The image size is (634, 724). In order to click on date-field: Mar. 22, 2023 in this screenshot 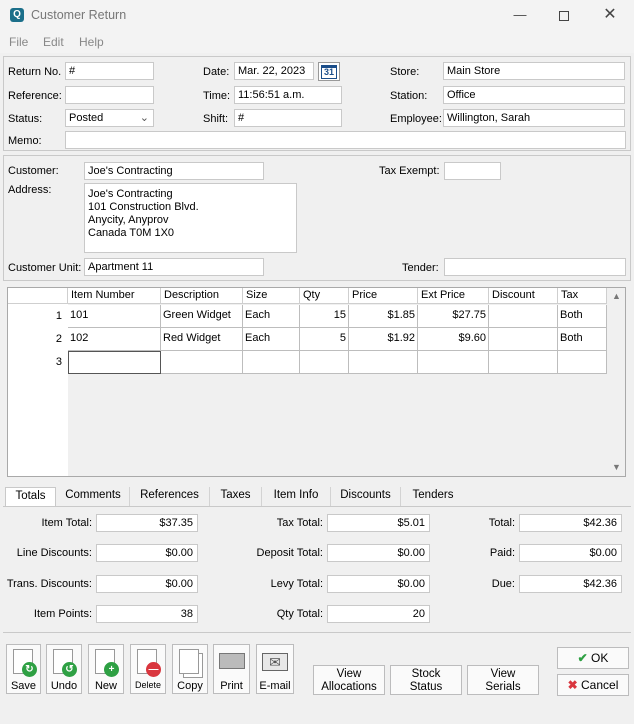, I will do `click(274, 71)`.